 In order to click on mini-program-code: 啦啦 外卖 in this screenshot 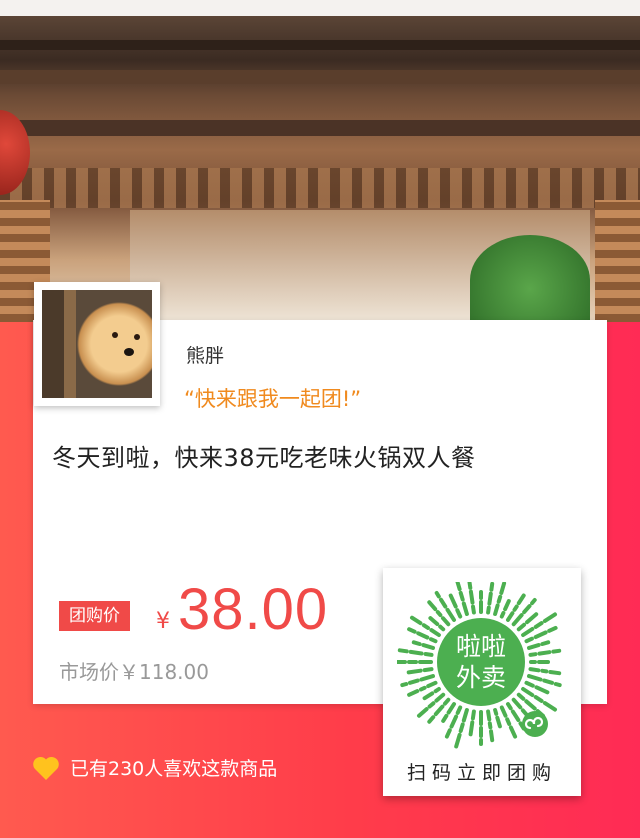, I will do `click(481, 666)`.